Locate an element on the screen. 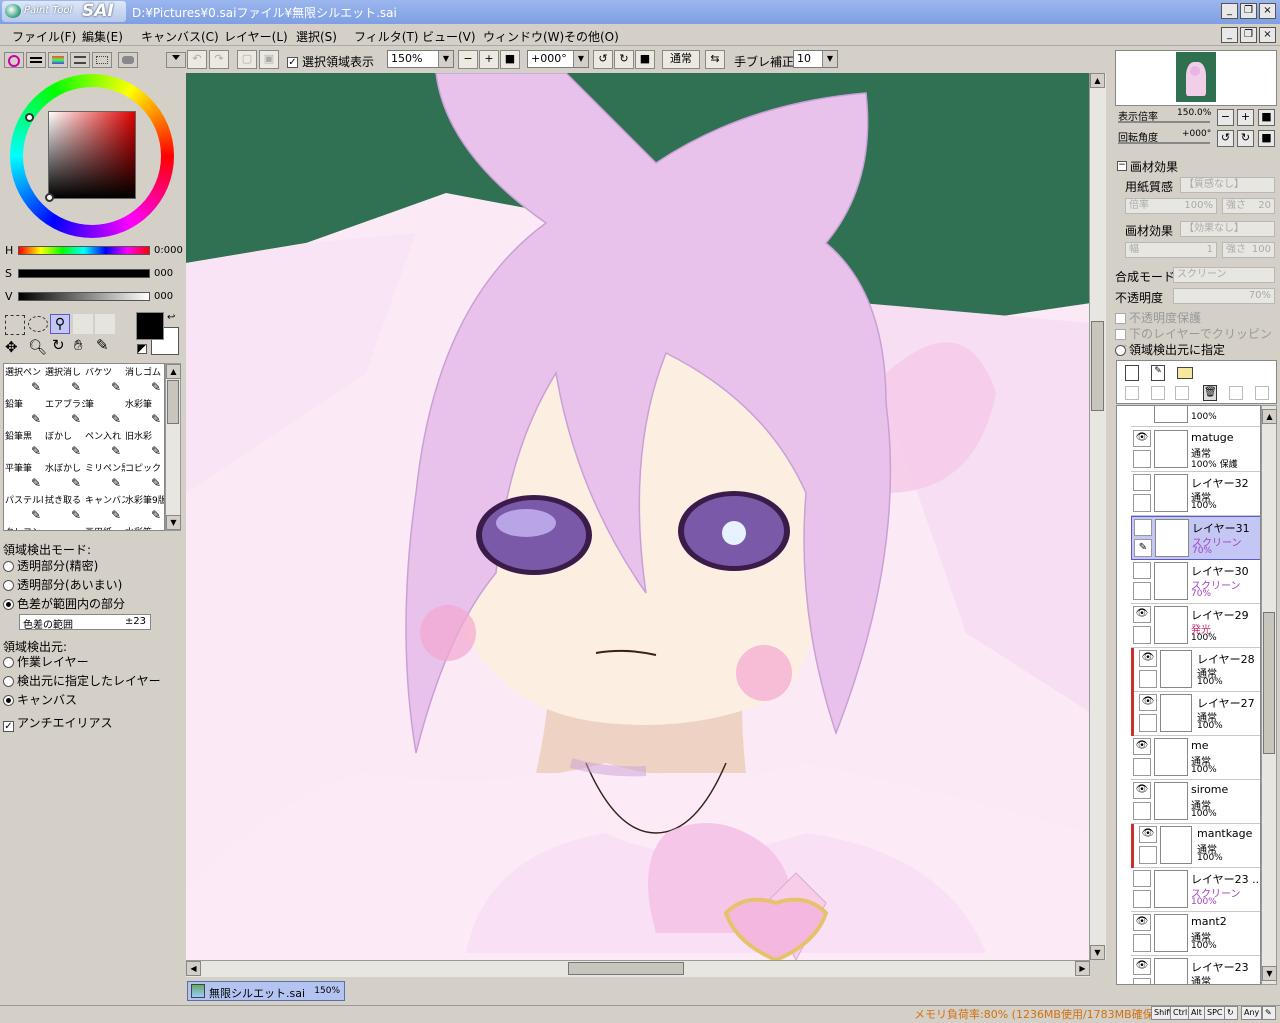 This screenshot has height=1023, width=1280. rotate-right-button: ↻ is located at coordinates (624, 59).